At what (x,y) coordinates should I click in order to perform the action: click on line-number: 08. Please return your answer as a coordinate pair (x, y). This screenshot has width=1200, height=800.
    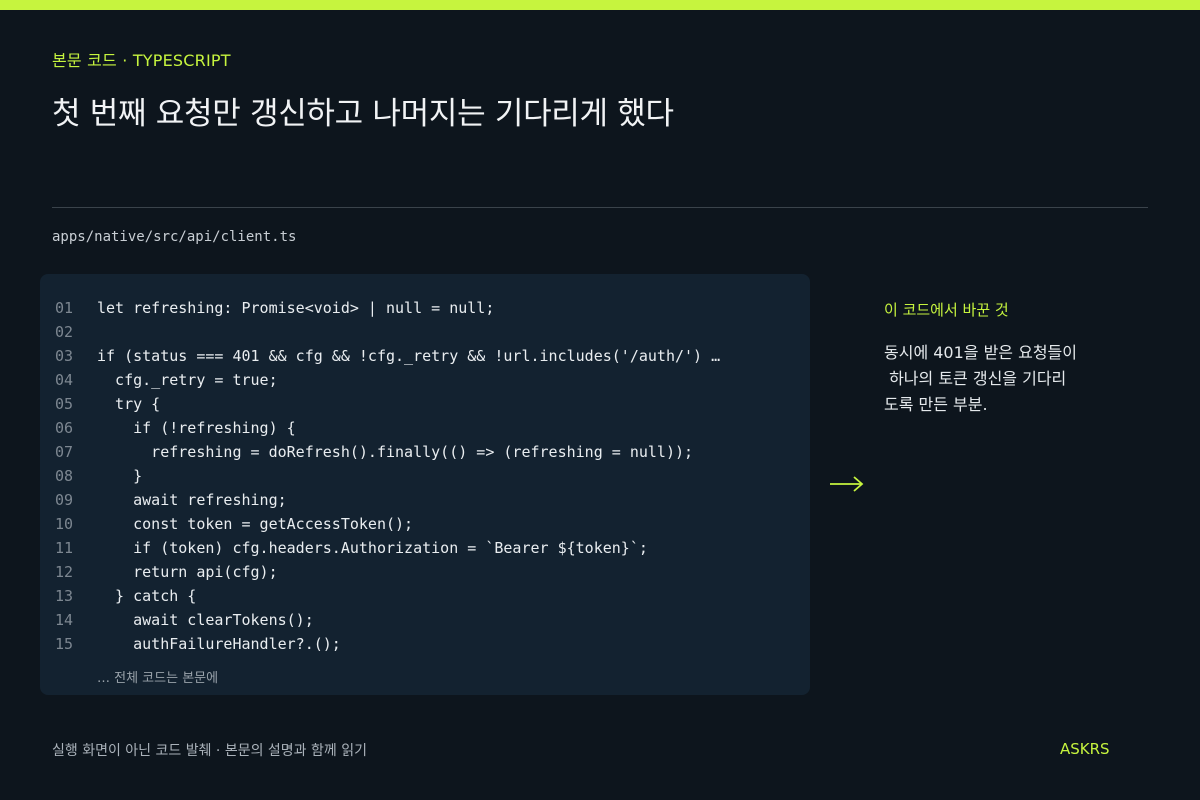
    Looking at the image, I should click on (64, 476).